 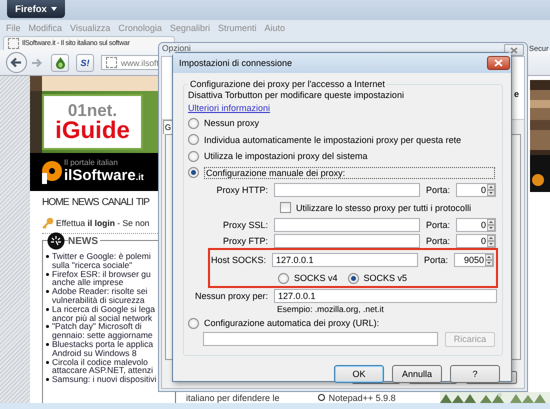 I want to click on banner-tagline: Il portale italian, so click(x=91, y=163).